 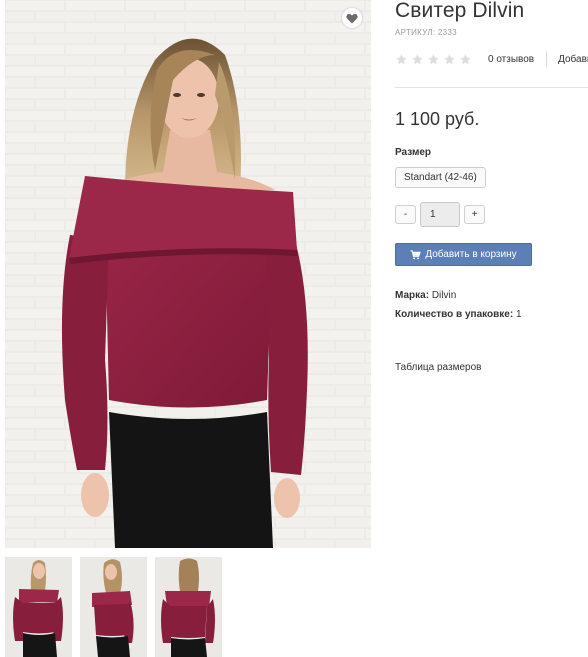 I want to click on header-divider, so click(x=491, y=87).